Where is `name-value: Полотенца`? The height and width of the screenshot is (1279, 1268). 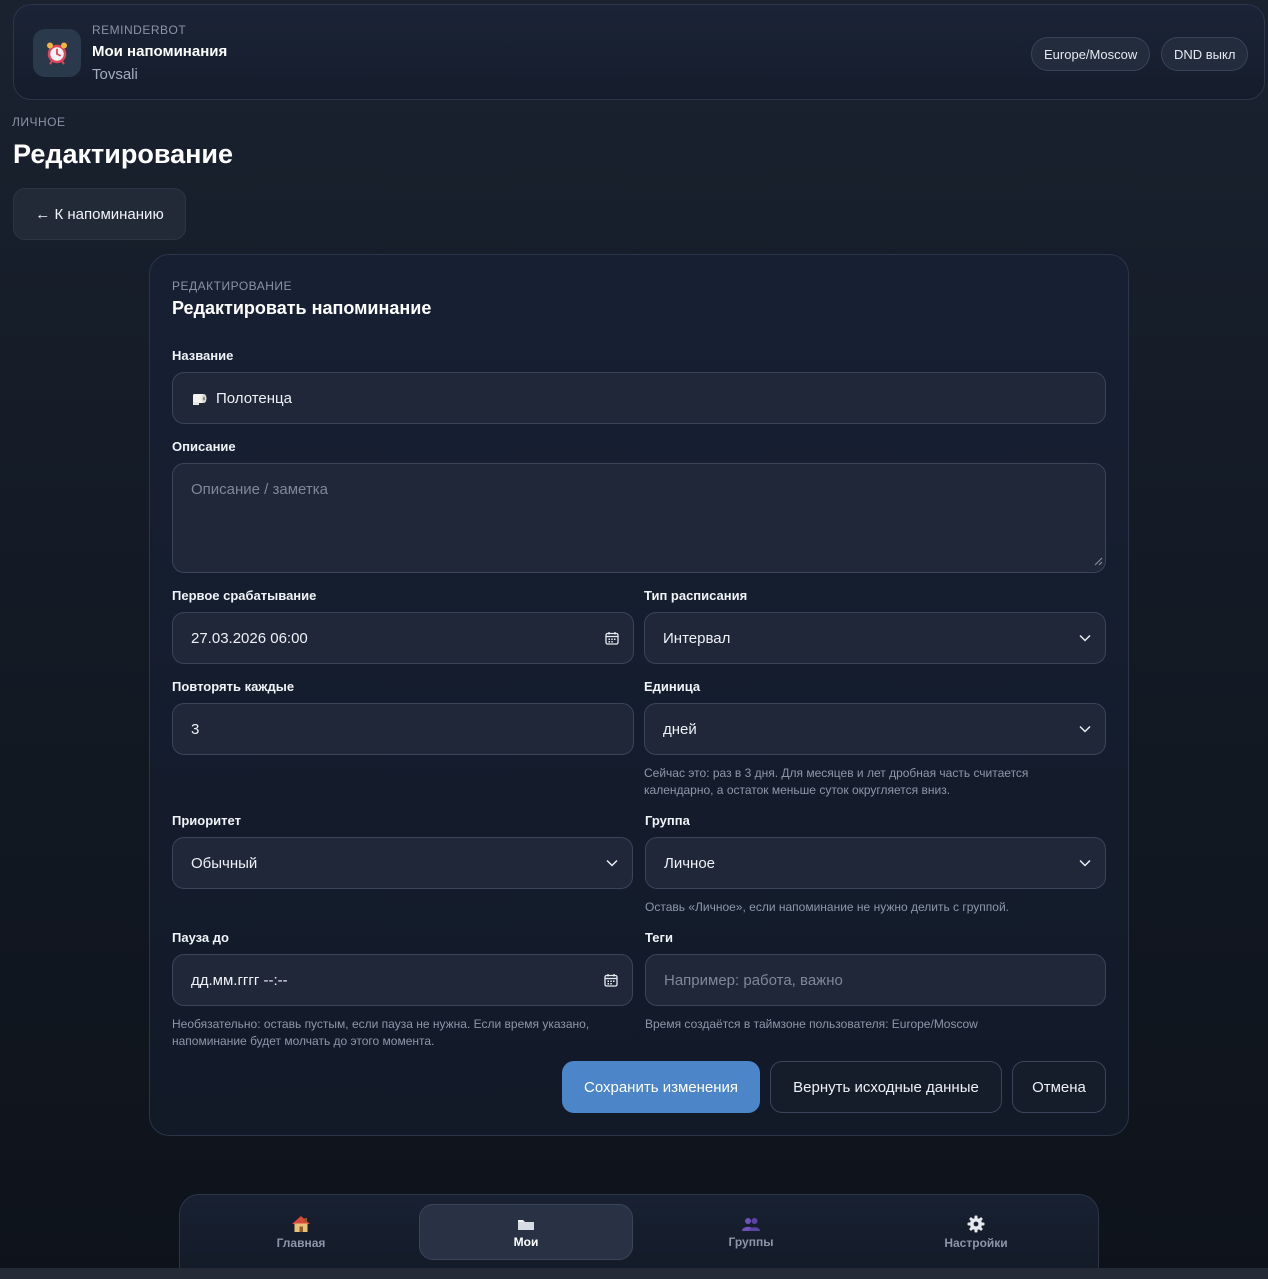 name-value: Полотенца is located at coordinates (254, 398).